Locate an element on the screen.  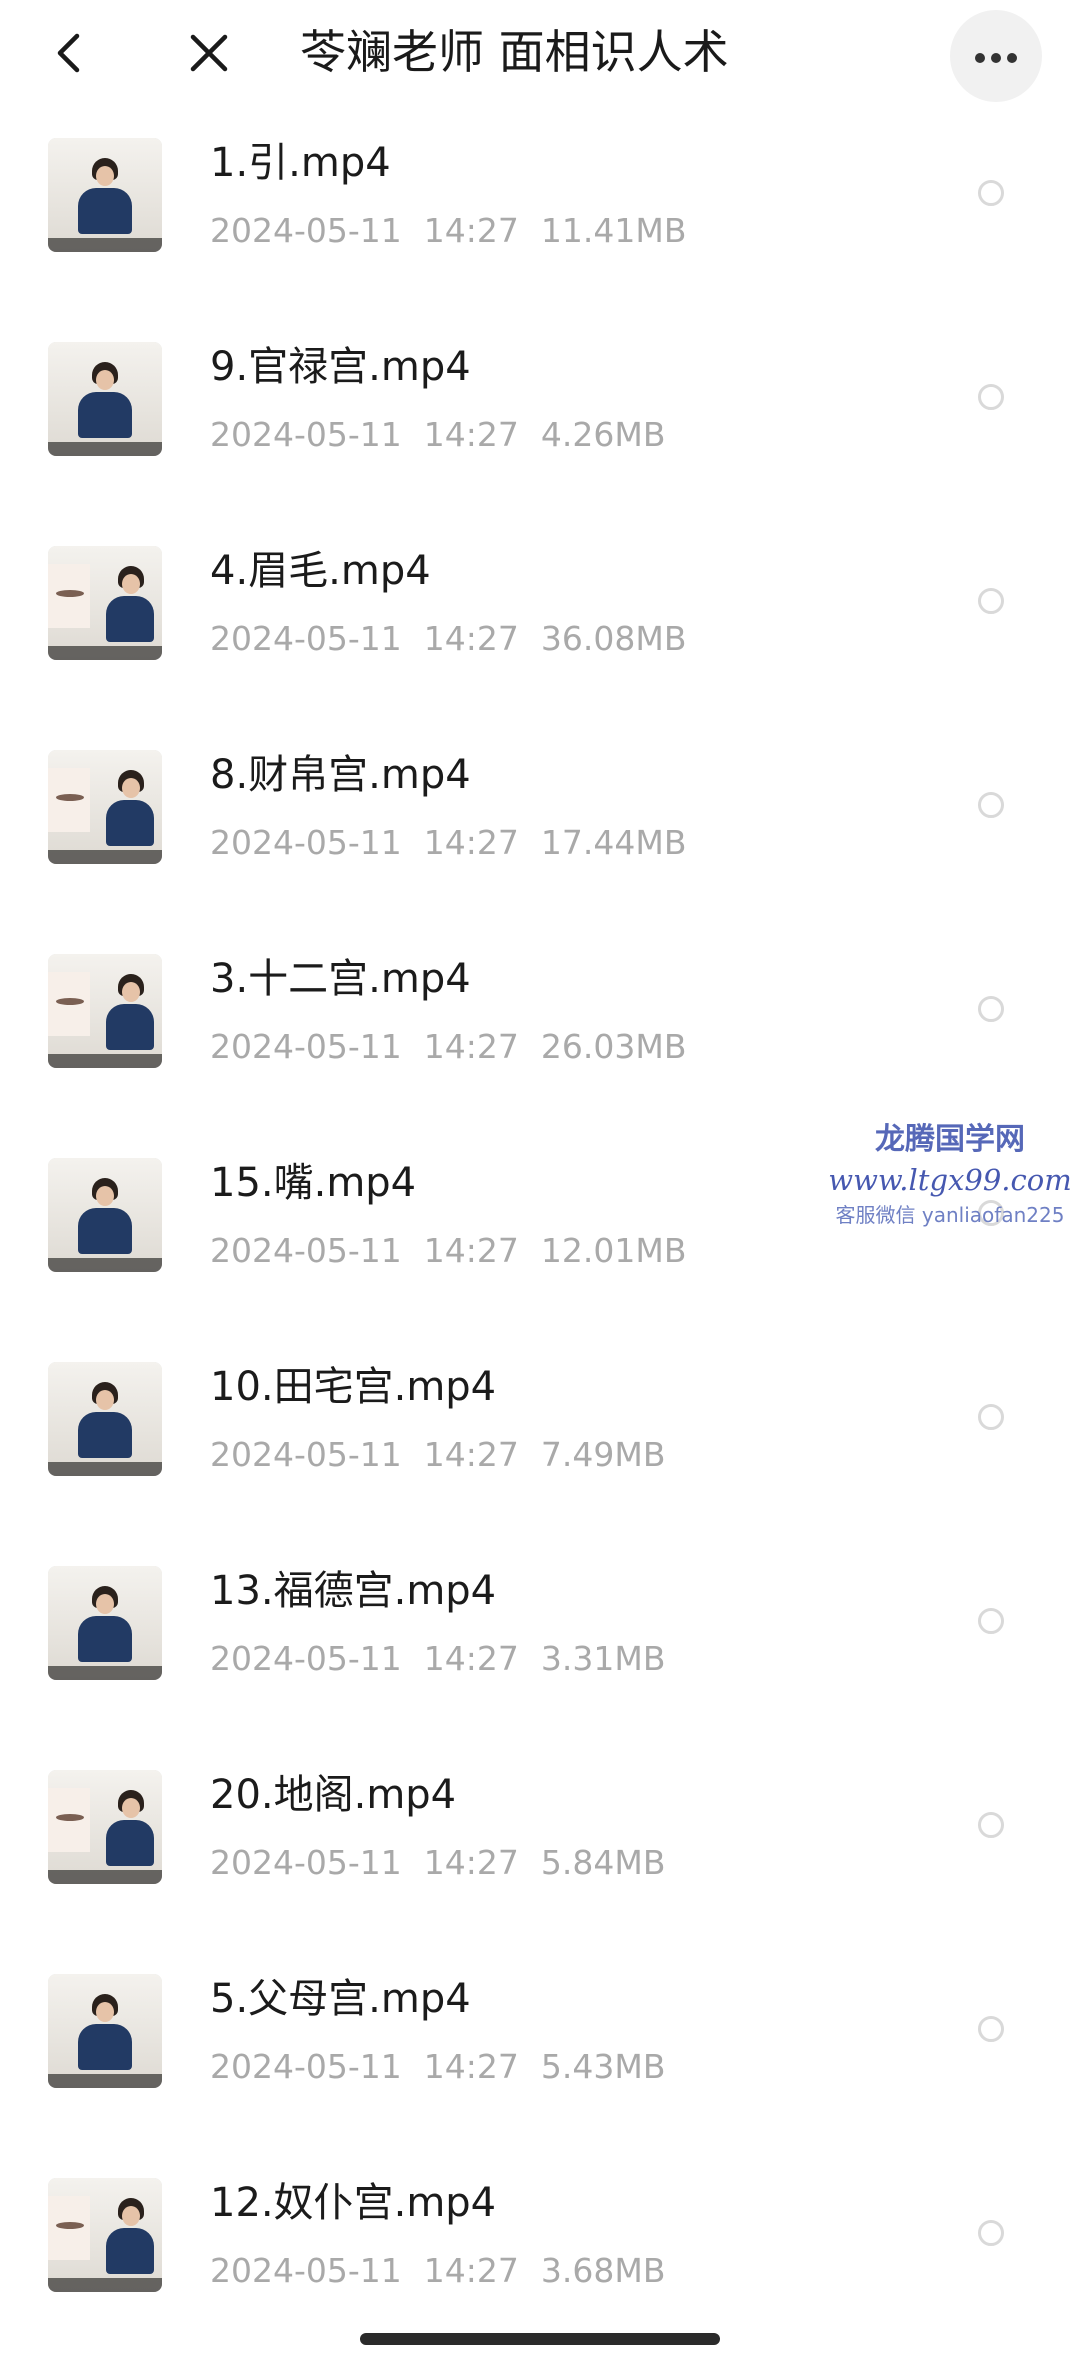
file-size: 12.01MB is located at coordinates (613, 1250).